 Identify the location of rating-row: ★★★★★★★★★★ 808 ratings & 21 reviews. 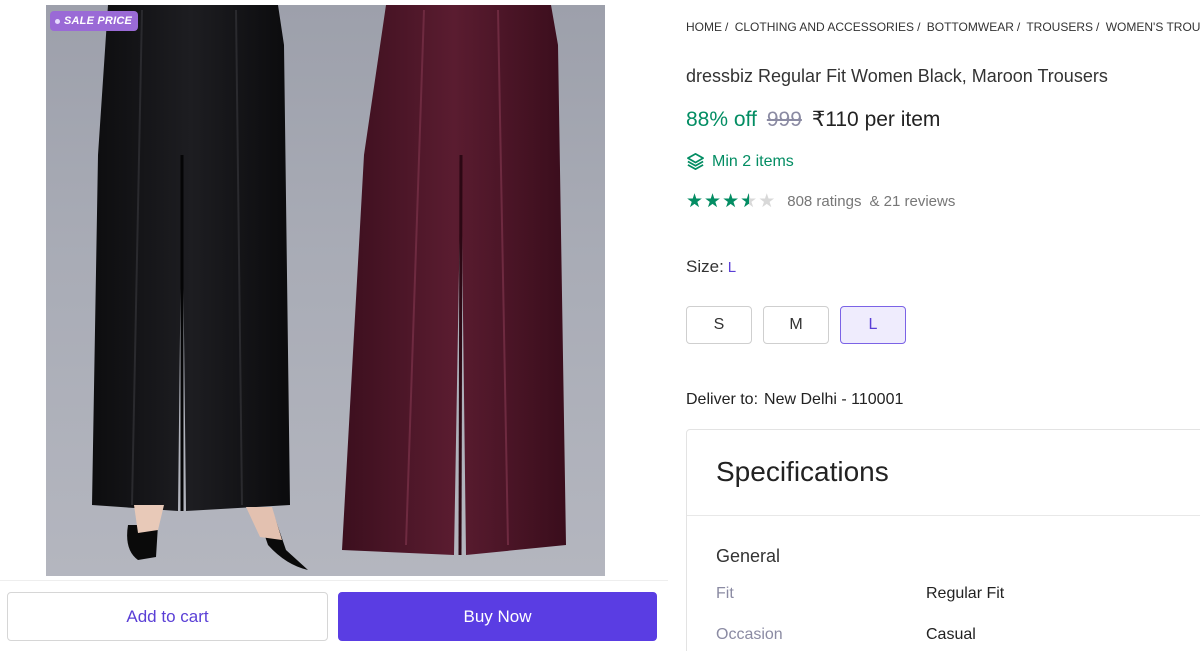
(820, 201).